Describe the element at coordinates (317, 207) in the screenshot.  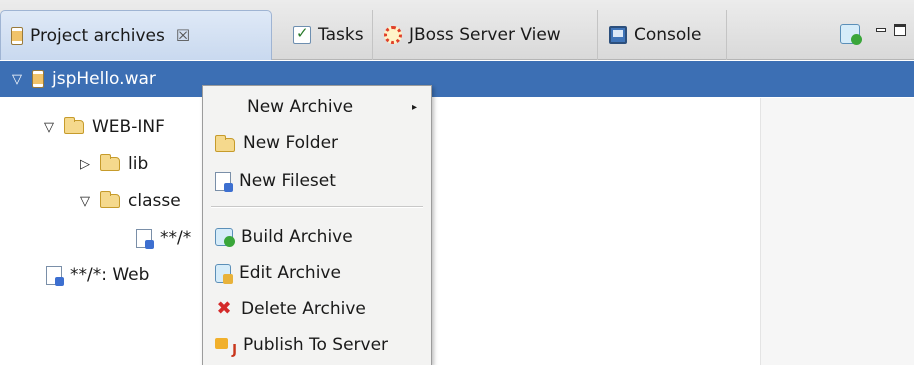
I see `menu-separator` at that location.